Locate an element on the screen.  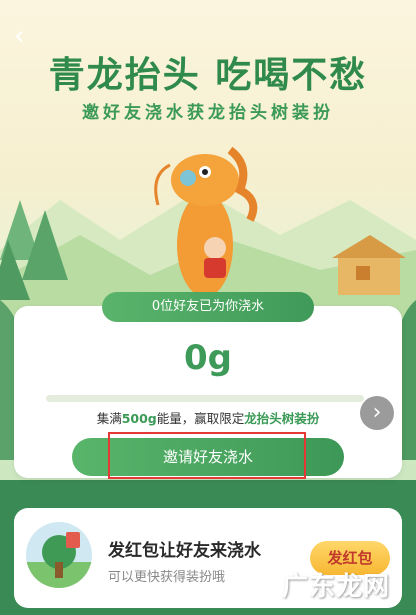
desc-prefix: 集满 is located at coordinates (109, 418).